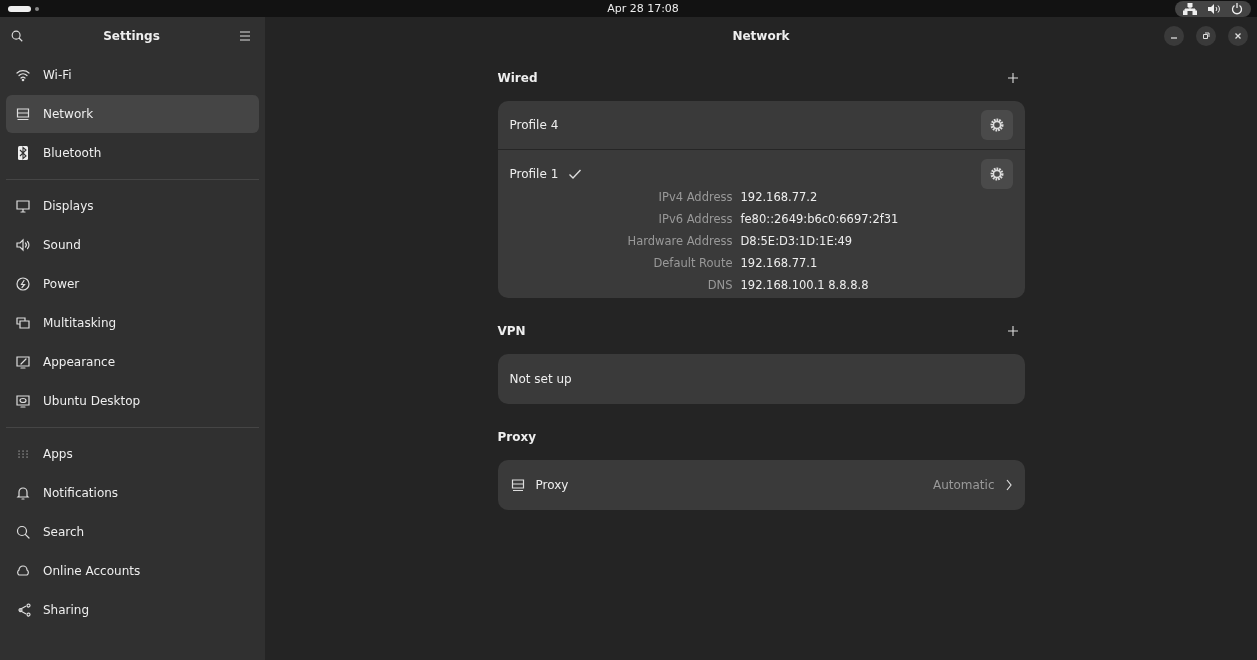 The image size is (1257, 660). Describe the element at coordinates (719, 285) in the screenshot. I see `detail-label: DNS` at that location.